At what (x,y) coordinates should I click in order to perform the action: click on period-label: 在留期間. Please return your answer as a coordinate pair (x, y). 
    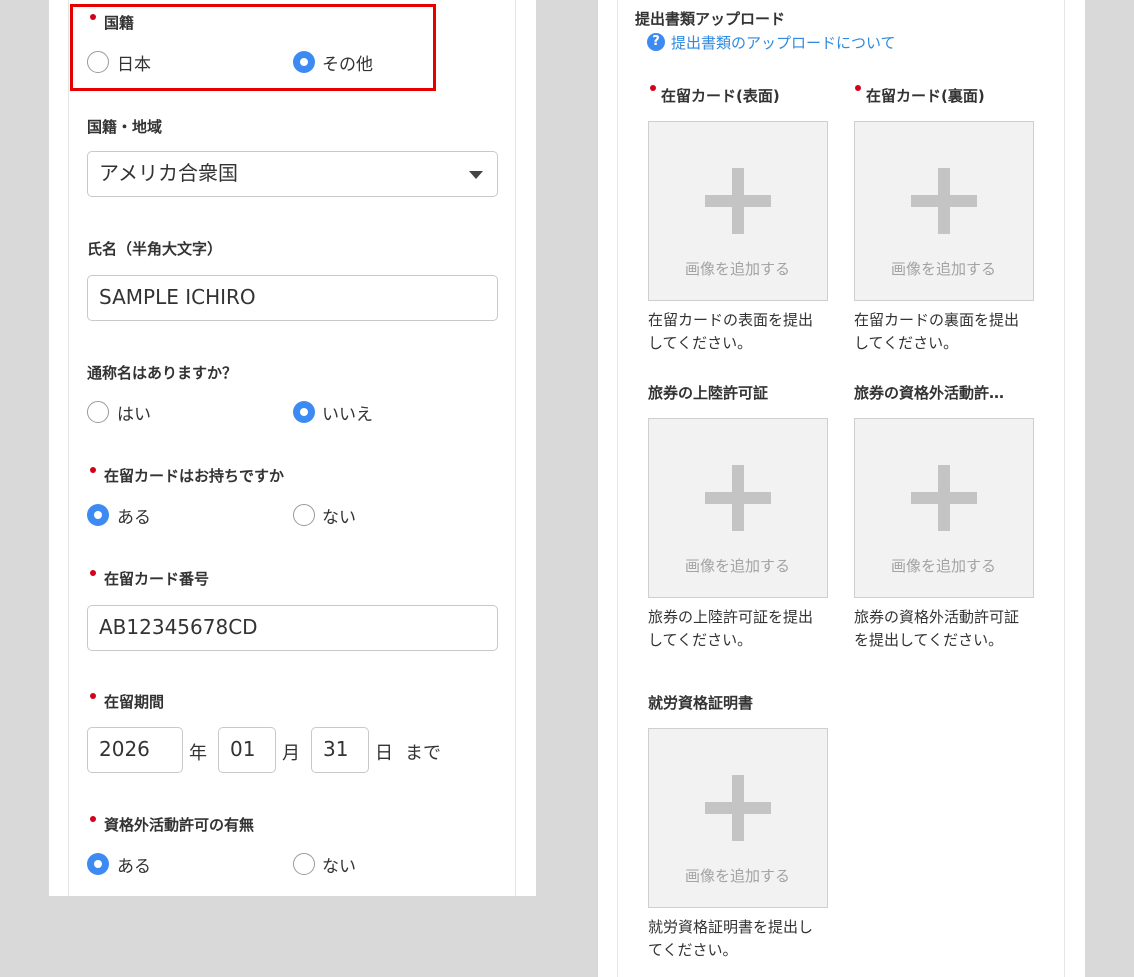
    Looking at the image, I should click on (134, 702).